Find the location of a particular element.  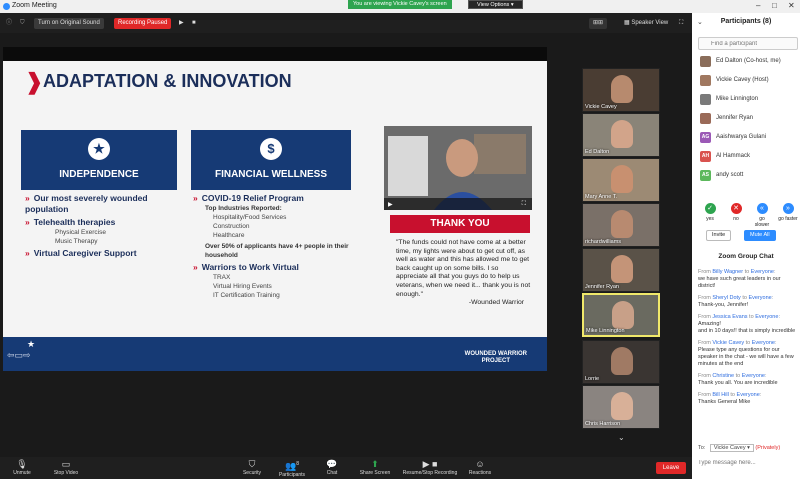

fullscreen-icon: ⛶ is located at coordinates (681, 23).